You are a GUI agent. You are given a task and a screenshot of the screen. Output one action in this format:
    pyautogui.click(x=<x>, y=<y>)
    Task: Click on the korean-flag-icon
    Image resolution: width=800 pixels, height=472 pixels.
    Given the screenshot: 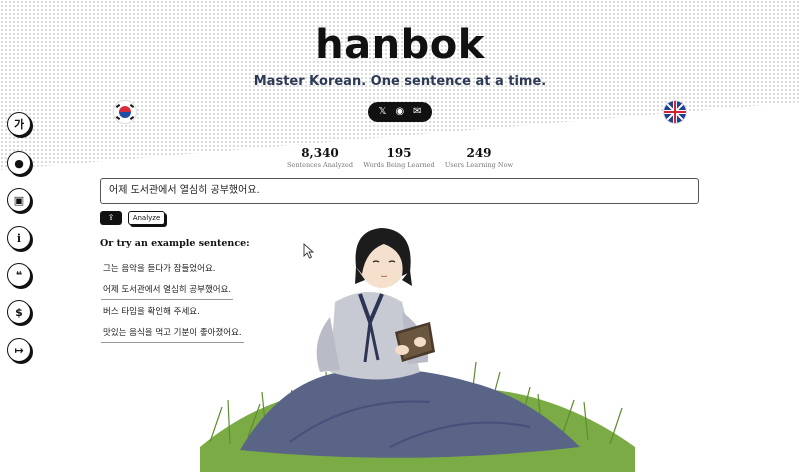 What is the action you would take?
    pyautogui.click(x=125, y=112)
    